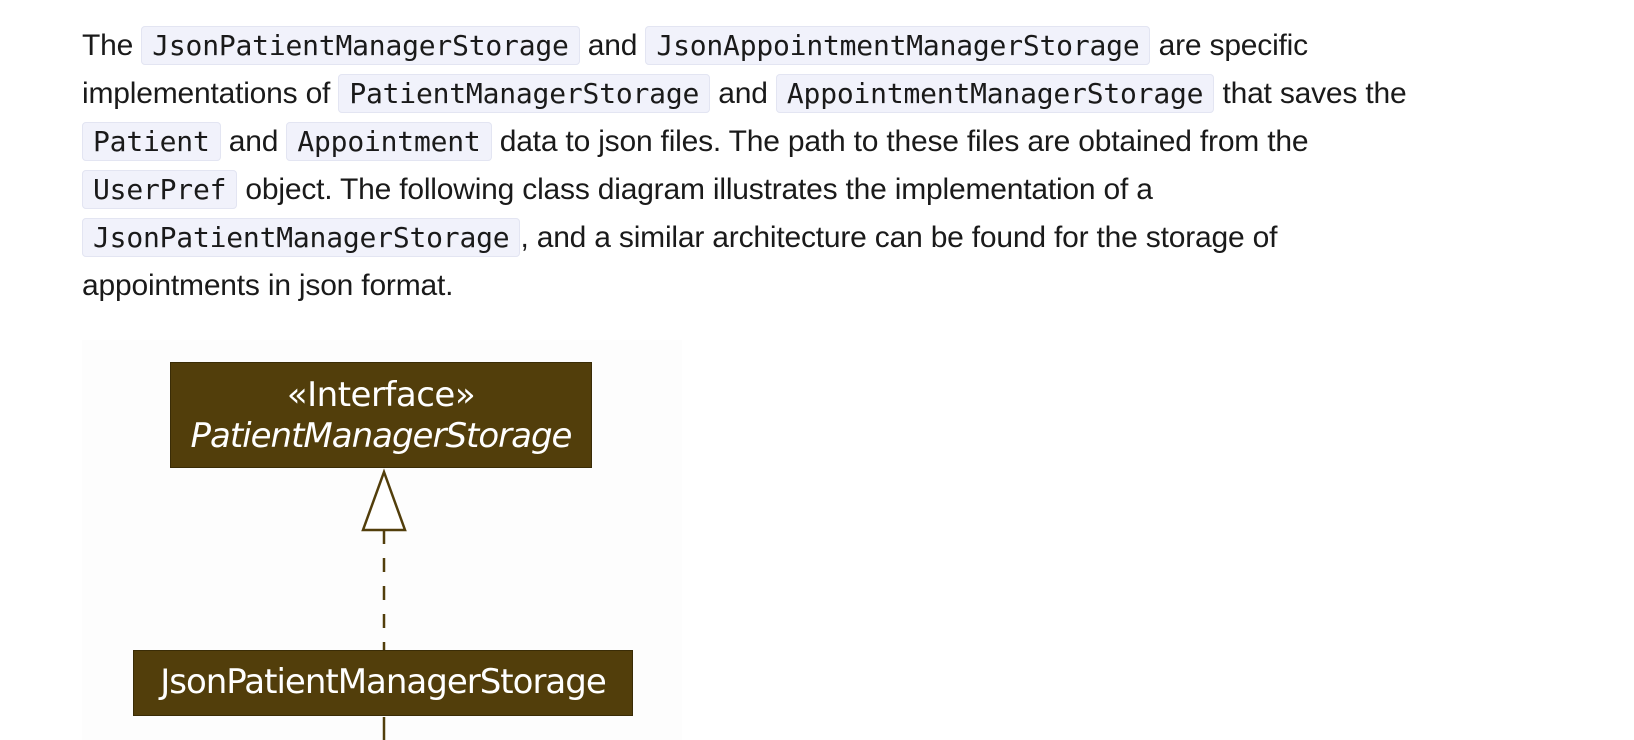 This screenshot has width=1634, height=740. Describe the element at coordinates (995, 93) in the screenshot. I see `inline-code: AppointmentManagerStorage` at that location.